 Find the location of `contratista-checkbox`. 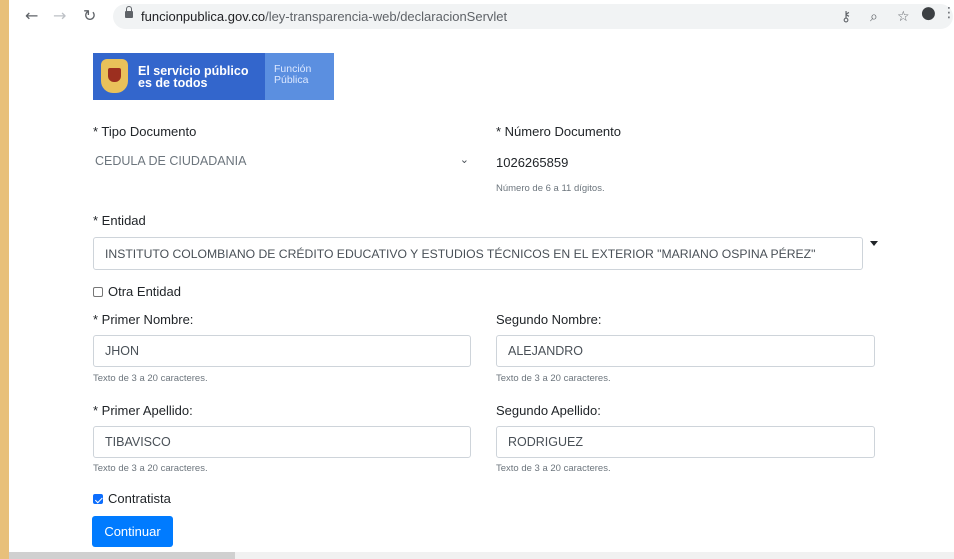

contratista-checkbox is located at coordinates (98, 499).